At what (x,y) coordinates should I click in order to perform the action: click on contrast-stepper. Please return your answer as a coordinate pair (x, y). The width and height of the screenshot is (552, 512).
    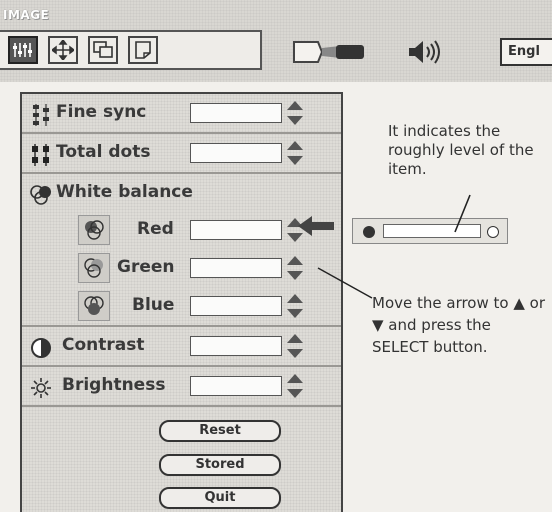
    Looking at the image, I should click on (295, 348).